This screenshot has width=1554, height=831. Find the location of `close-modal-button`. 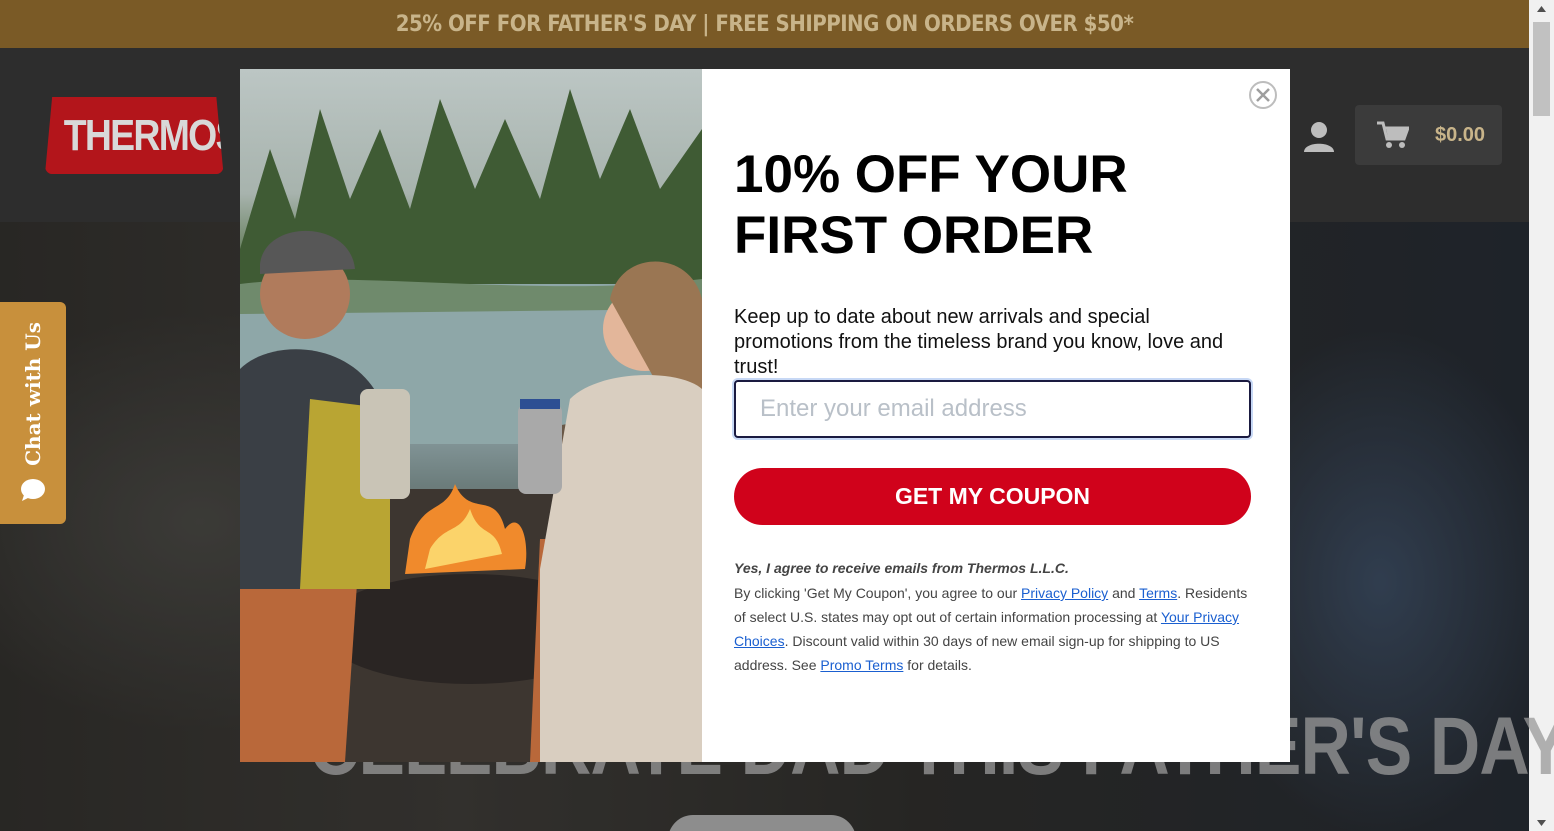

close-modal-button is located at coordinates (1263, 95).